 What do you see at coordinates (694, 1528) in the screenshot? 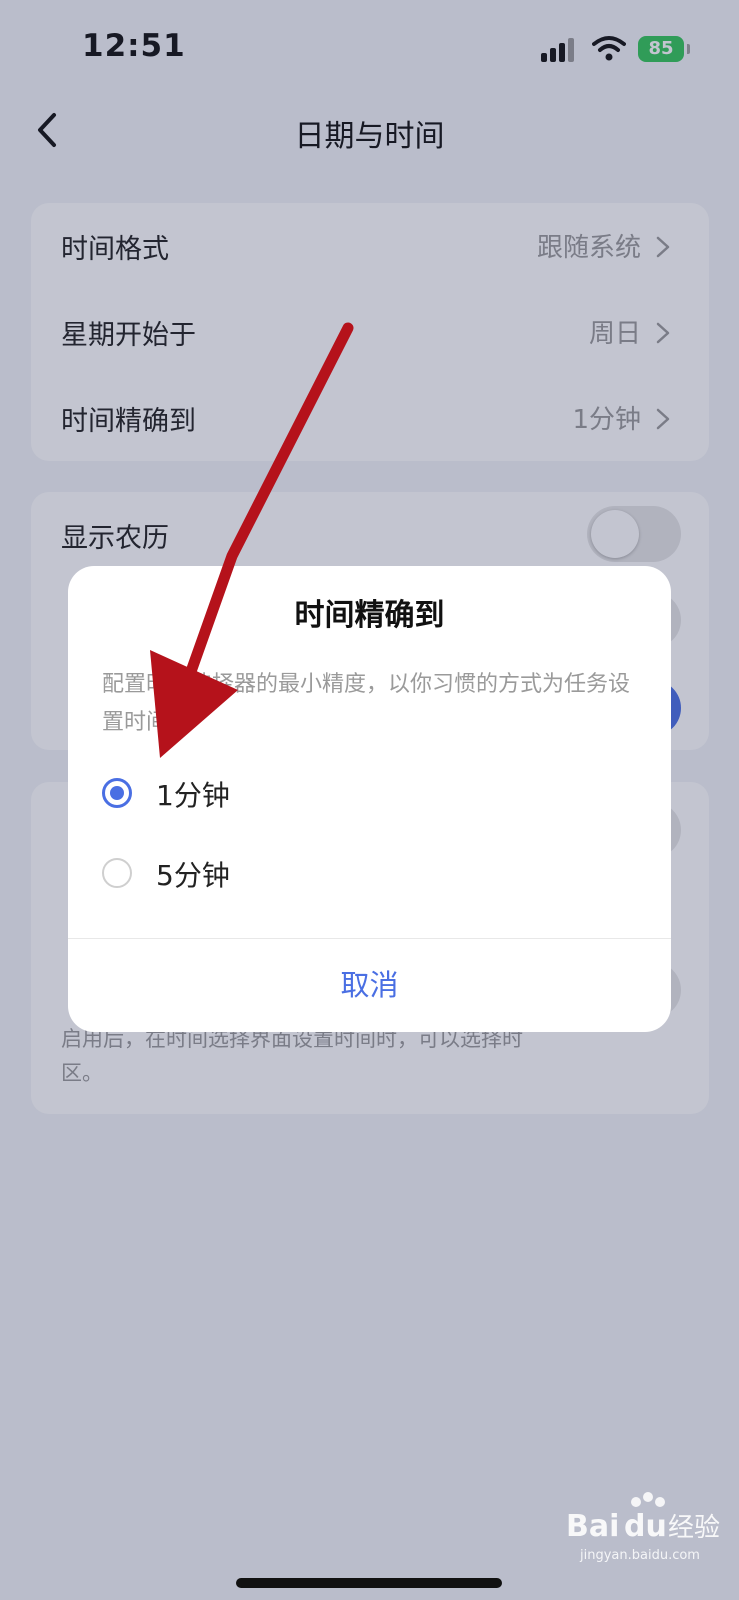
I see `svg-text: 经验` at bounding box center [694, 1528].